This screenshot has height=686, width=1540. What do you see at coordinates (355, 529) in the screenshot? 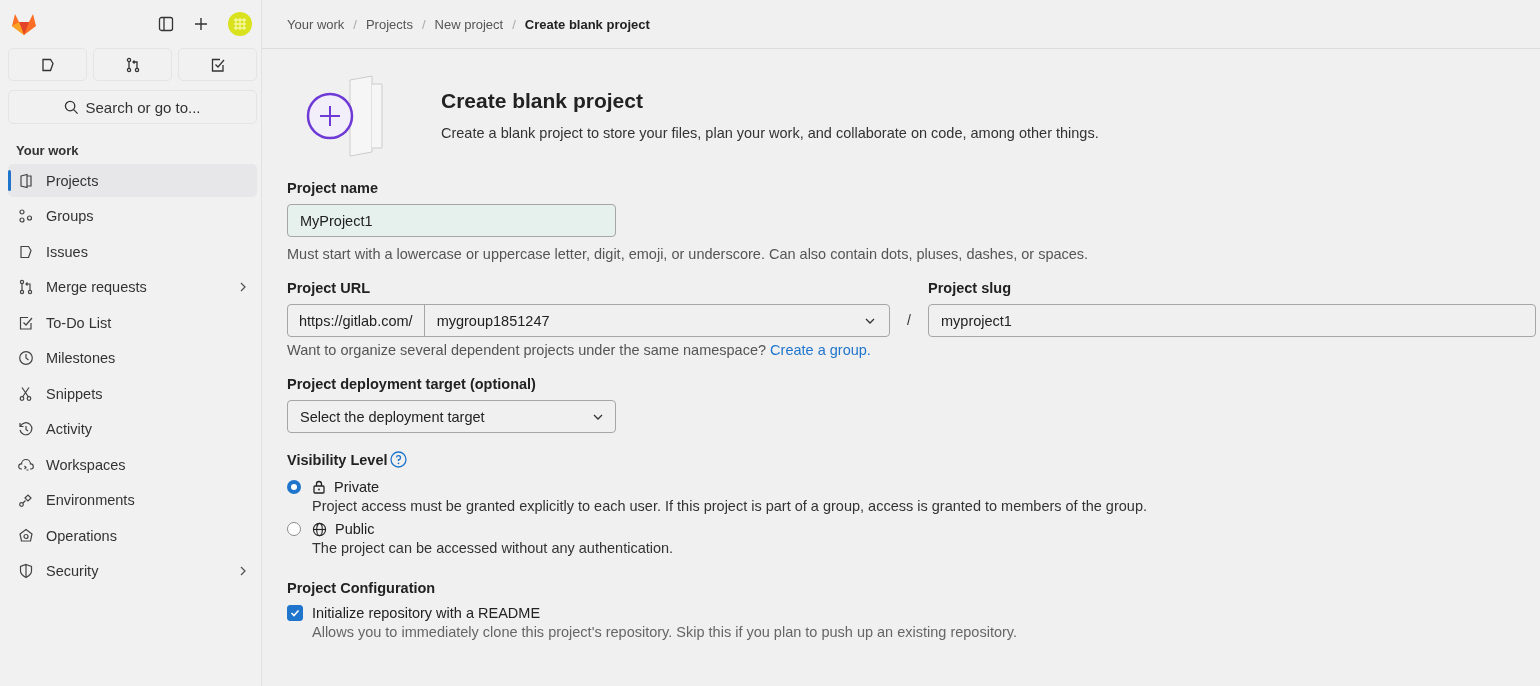
I see `option-label: Public` at bounding box center [355, 529].